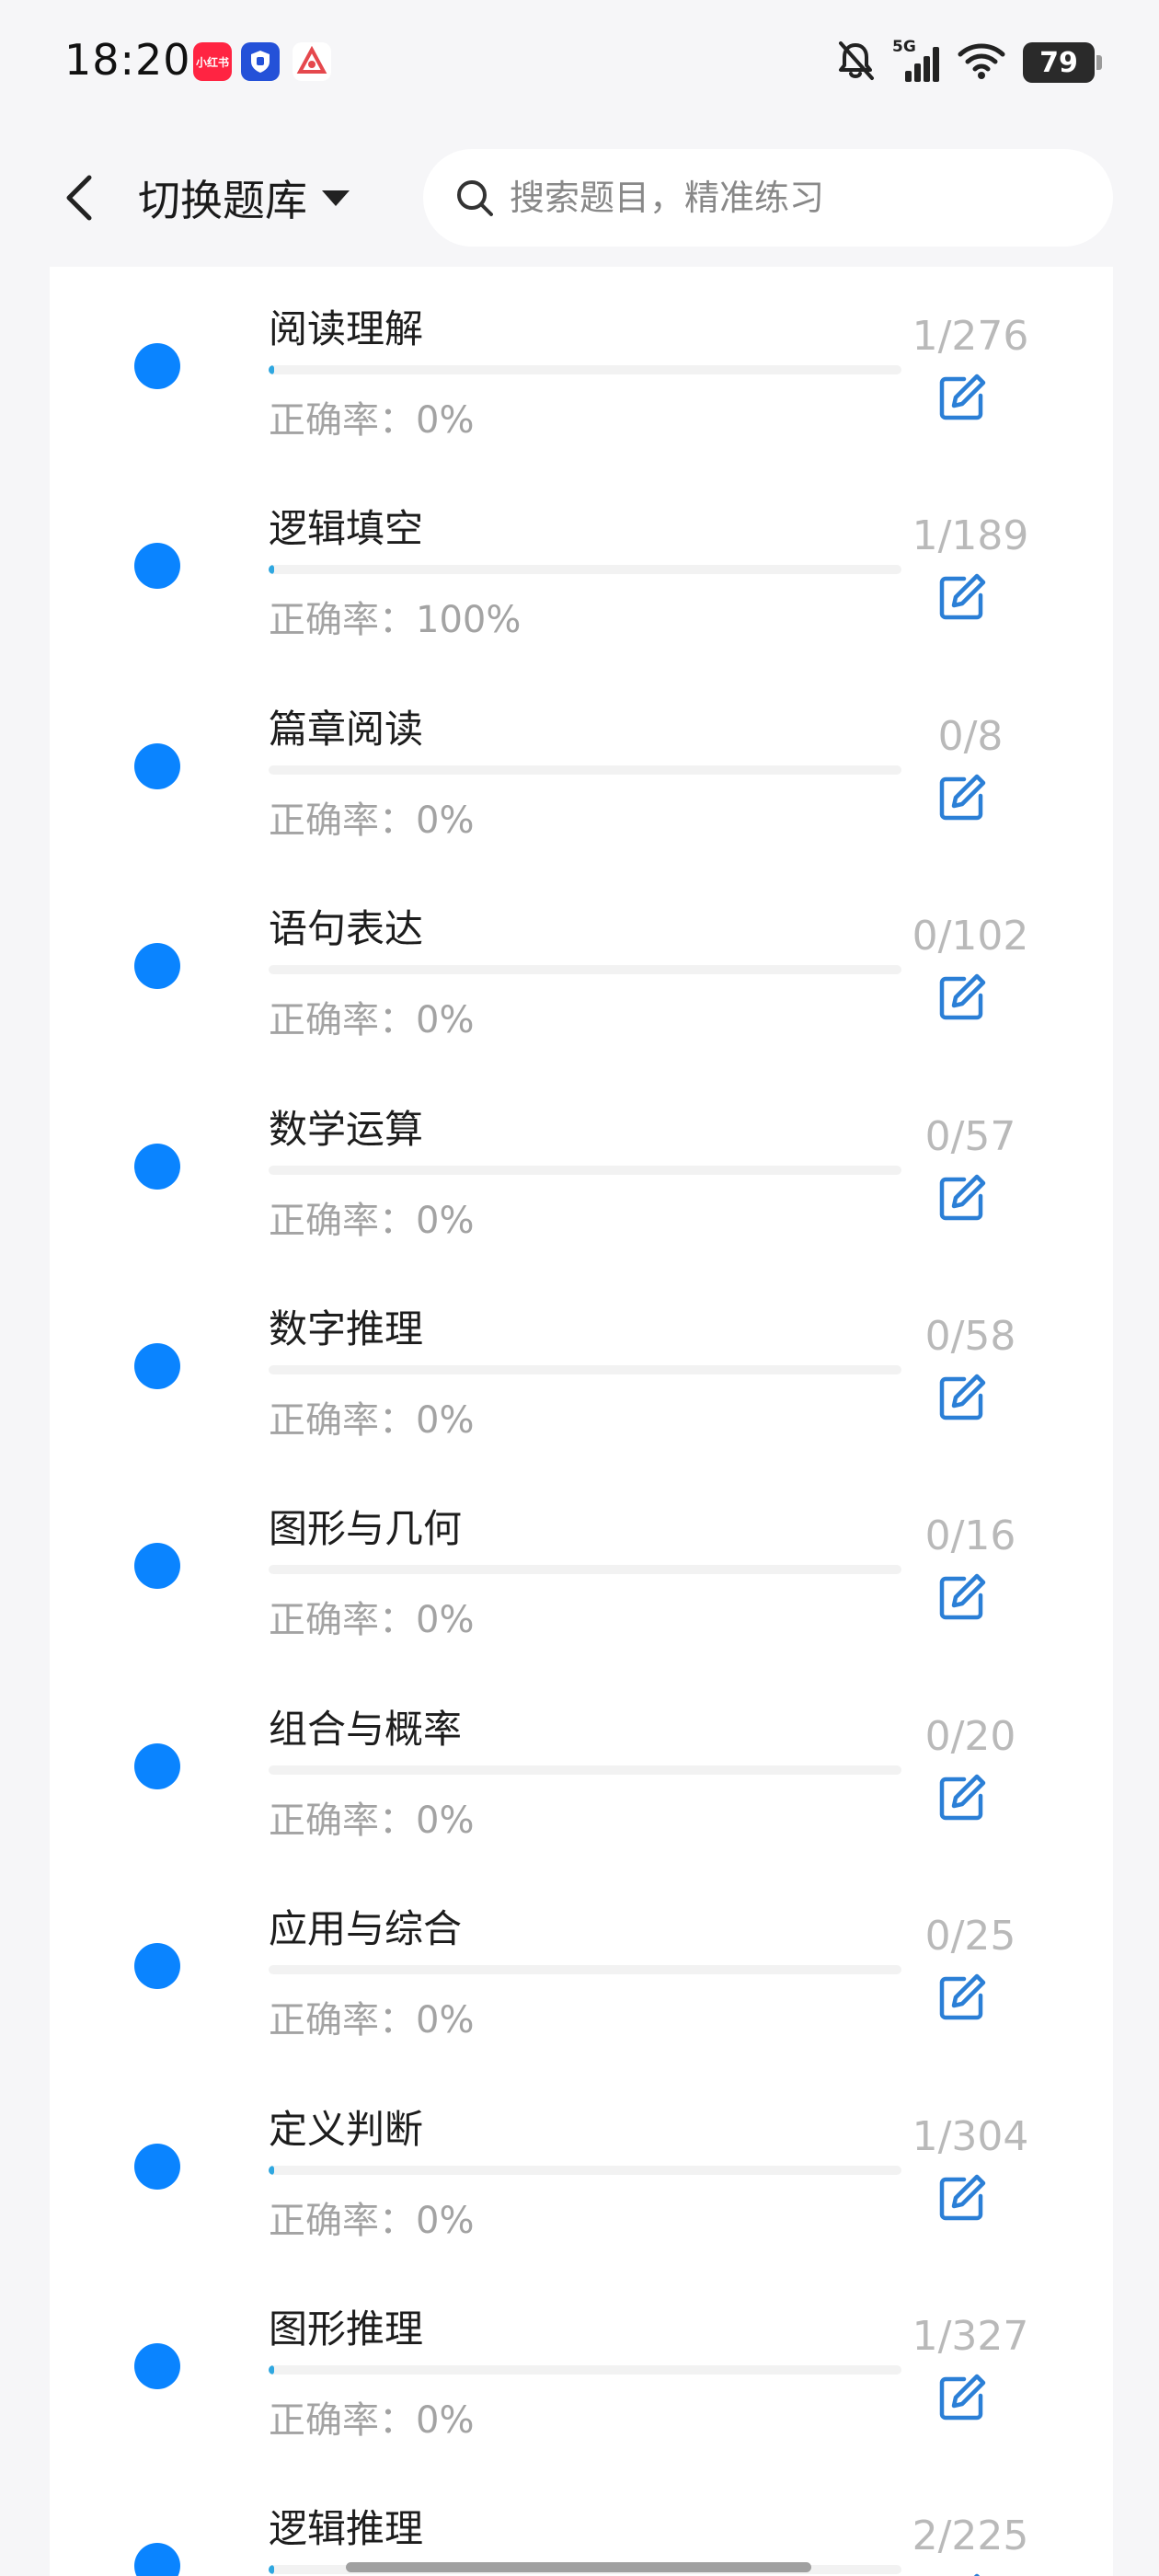  Describe the element at coordinates (970, 1936) in the screenshot. I see `question-count: 0/25` at that location.